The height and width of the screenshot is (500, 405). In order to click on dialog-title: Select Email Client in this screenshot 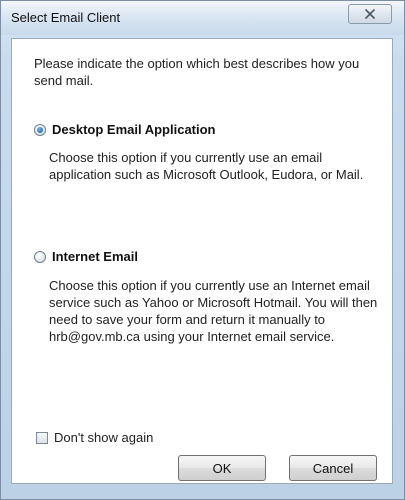, I will do `click(66, 17)`.